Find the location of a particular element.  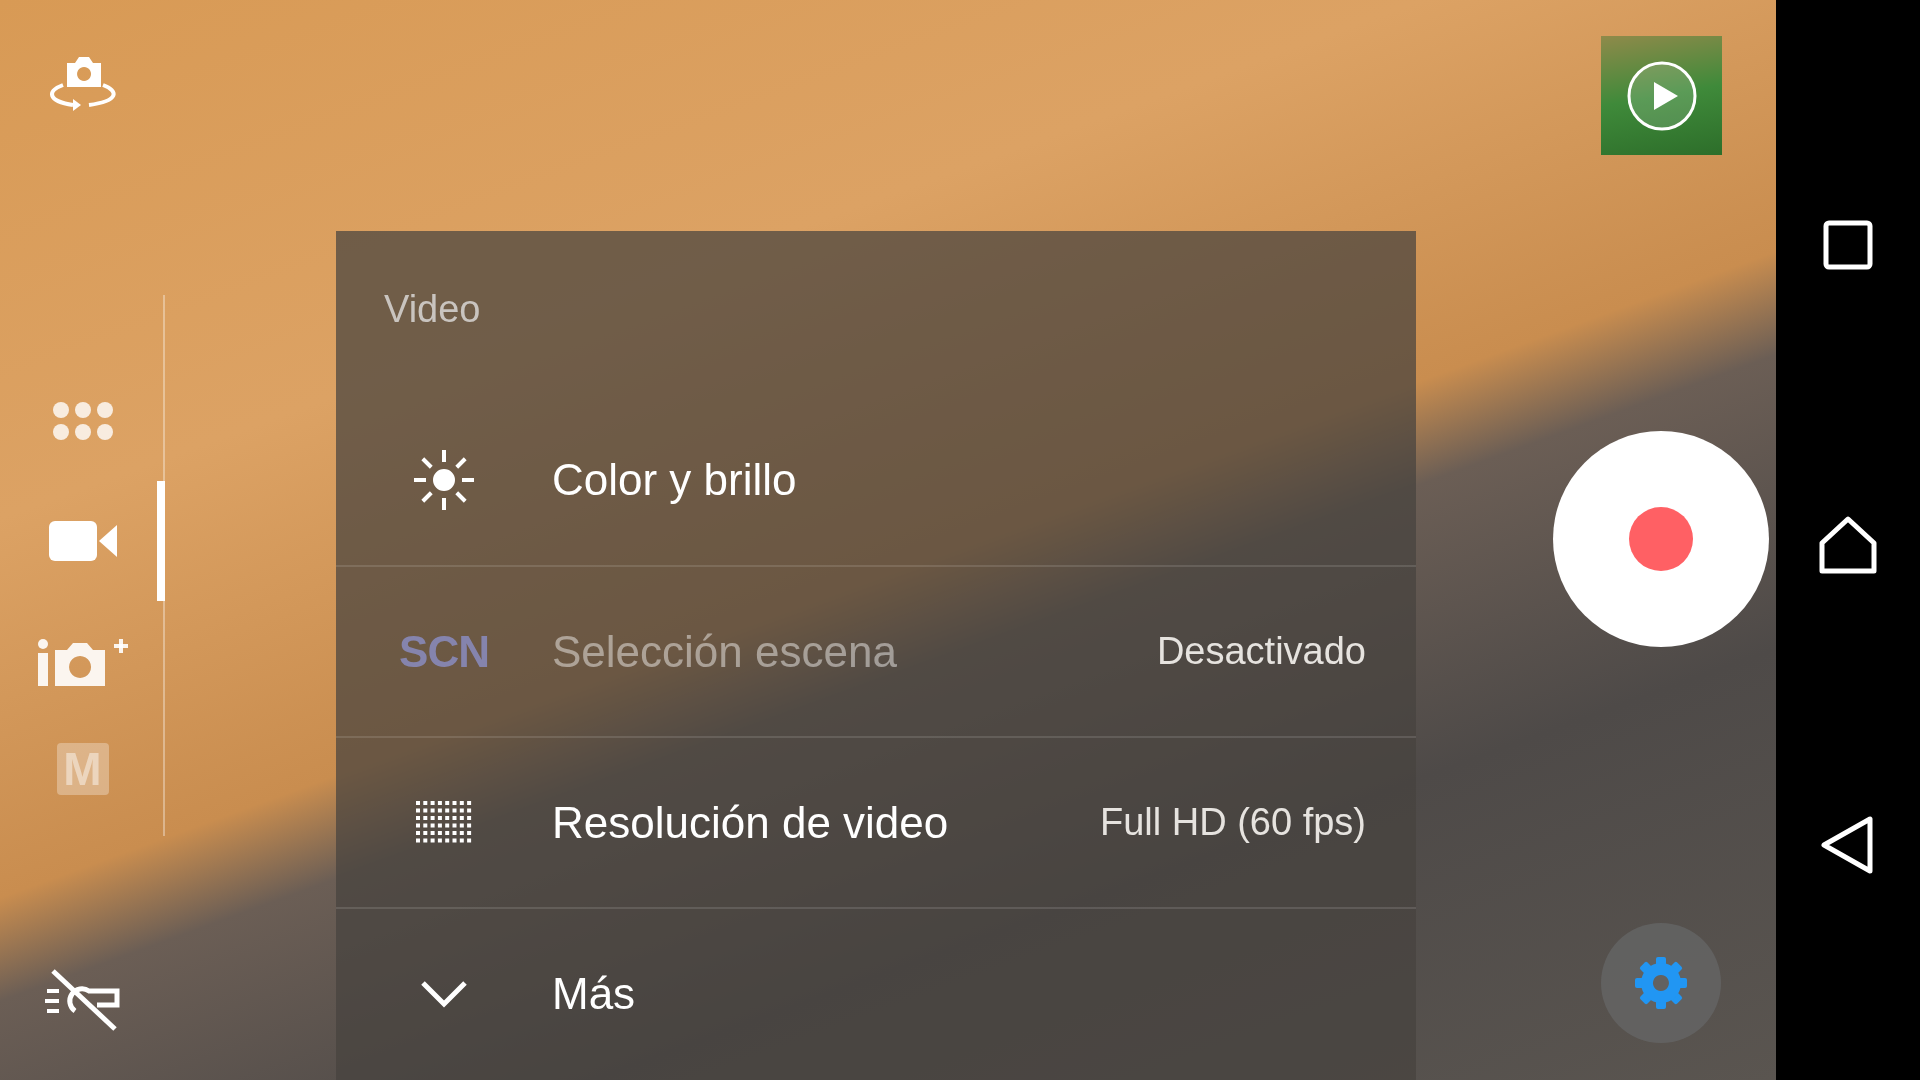

video-camera-icon is located at coordinates (82, 541).